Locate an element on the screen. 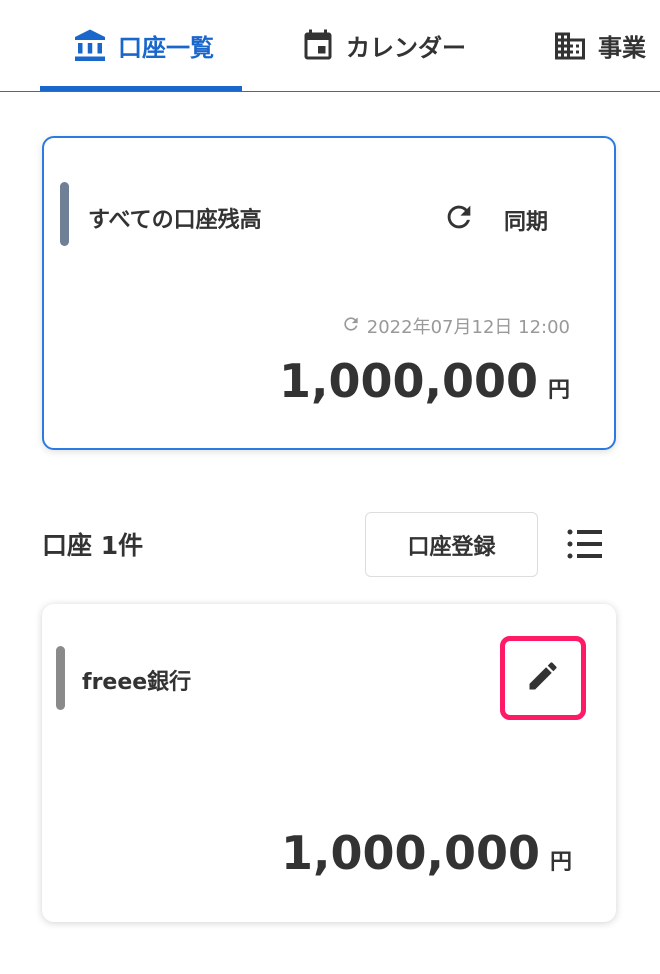 The image size is (660, 974). pencil-icon is located at coordinates (543, 678).